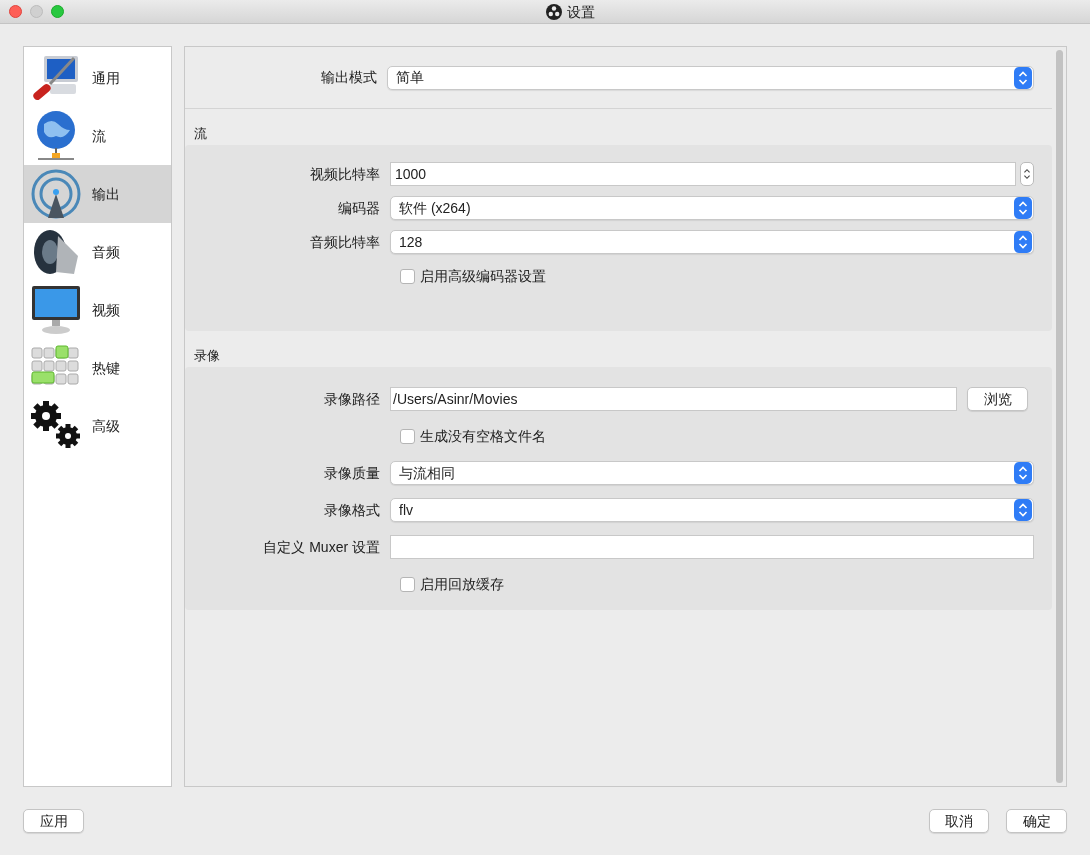 This screenshot has width=1090, height=855. I want to click on field-label: 编码器, so click(359, 208).